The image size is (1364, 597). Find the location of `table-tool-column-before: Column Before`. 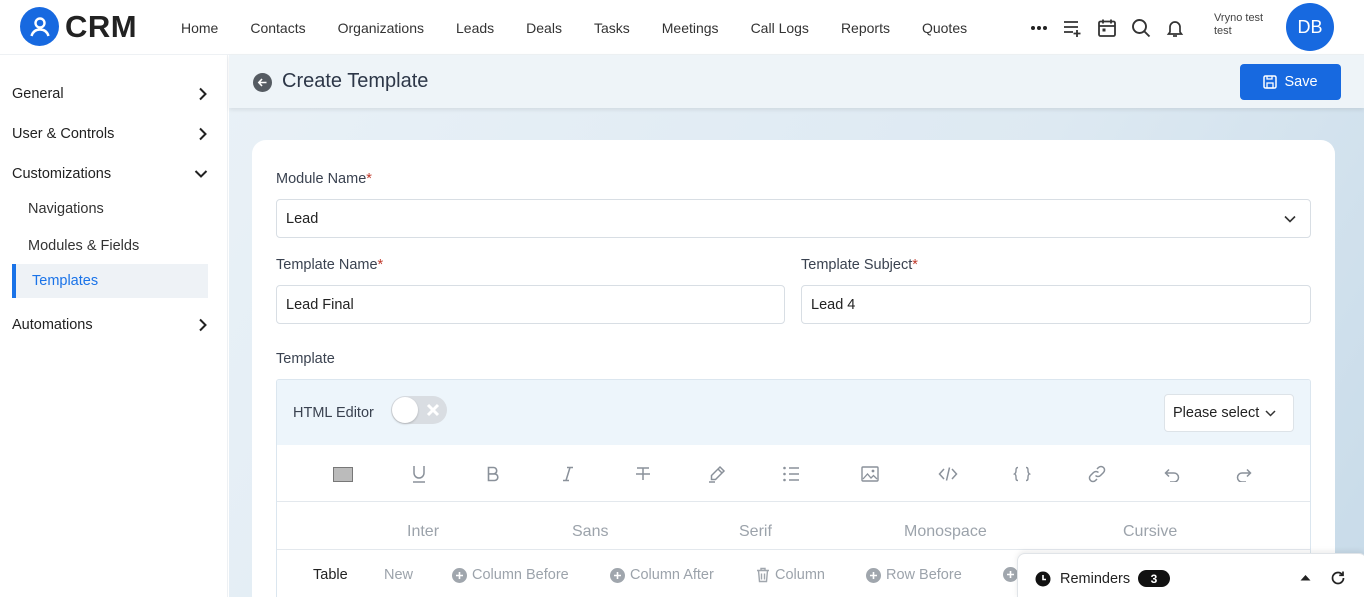

table-tool-column-before: Column Before is located at coordinates (510, 575).